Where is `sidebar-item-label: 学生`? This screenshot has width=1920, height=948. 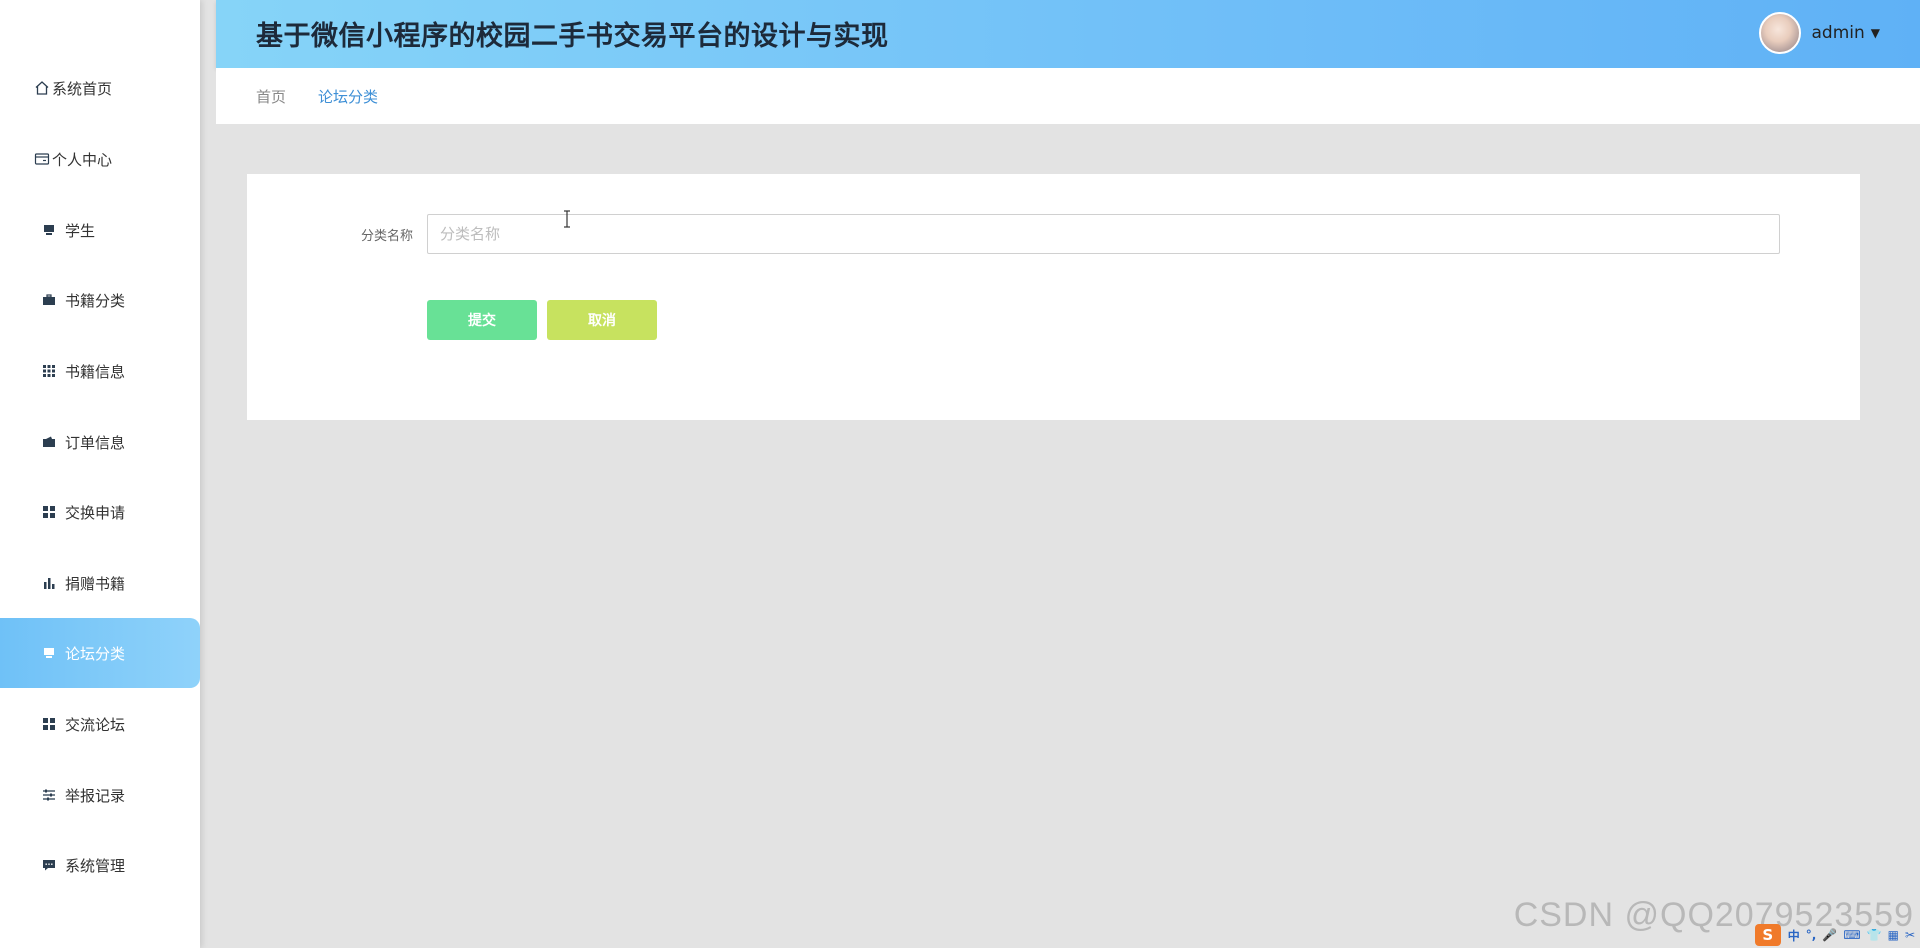 sidebar-item-label: 学生 is located at coordinates (80, 230).